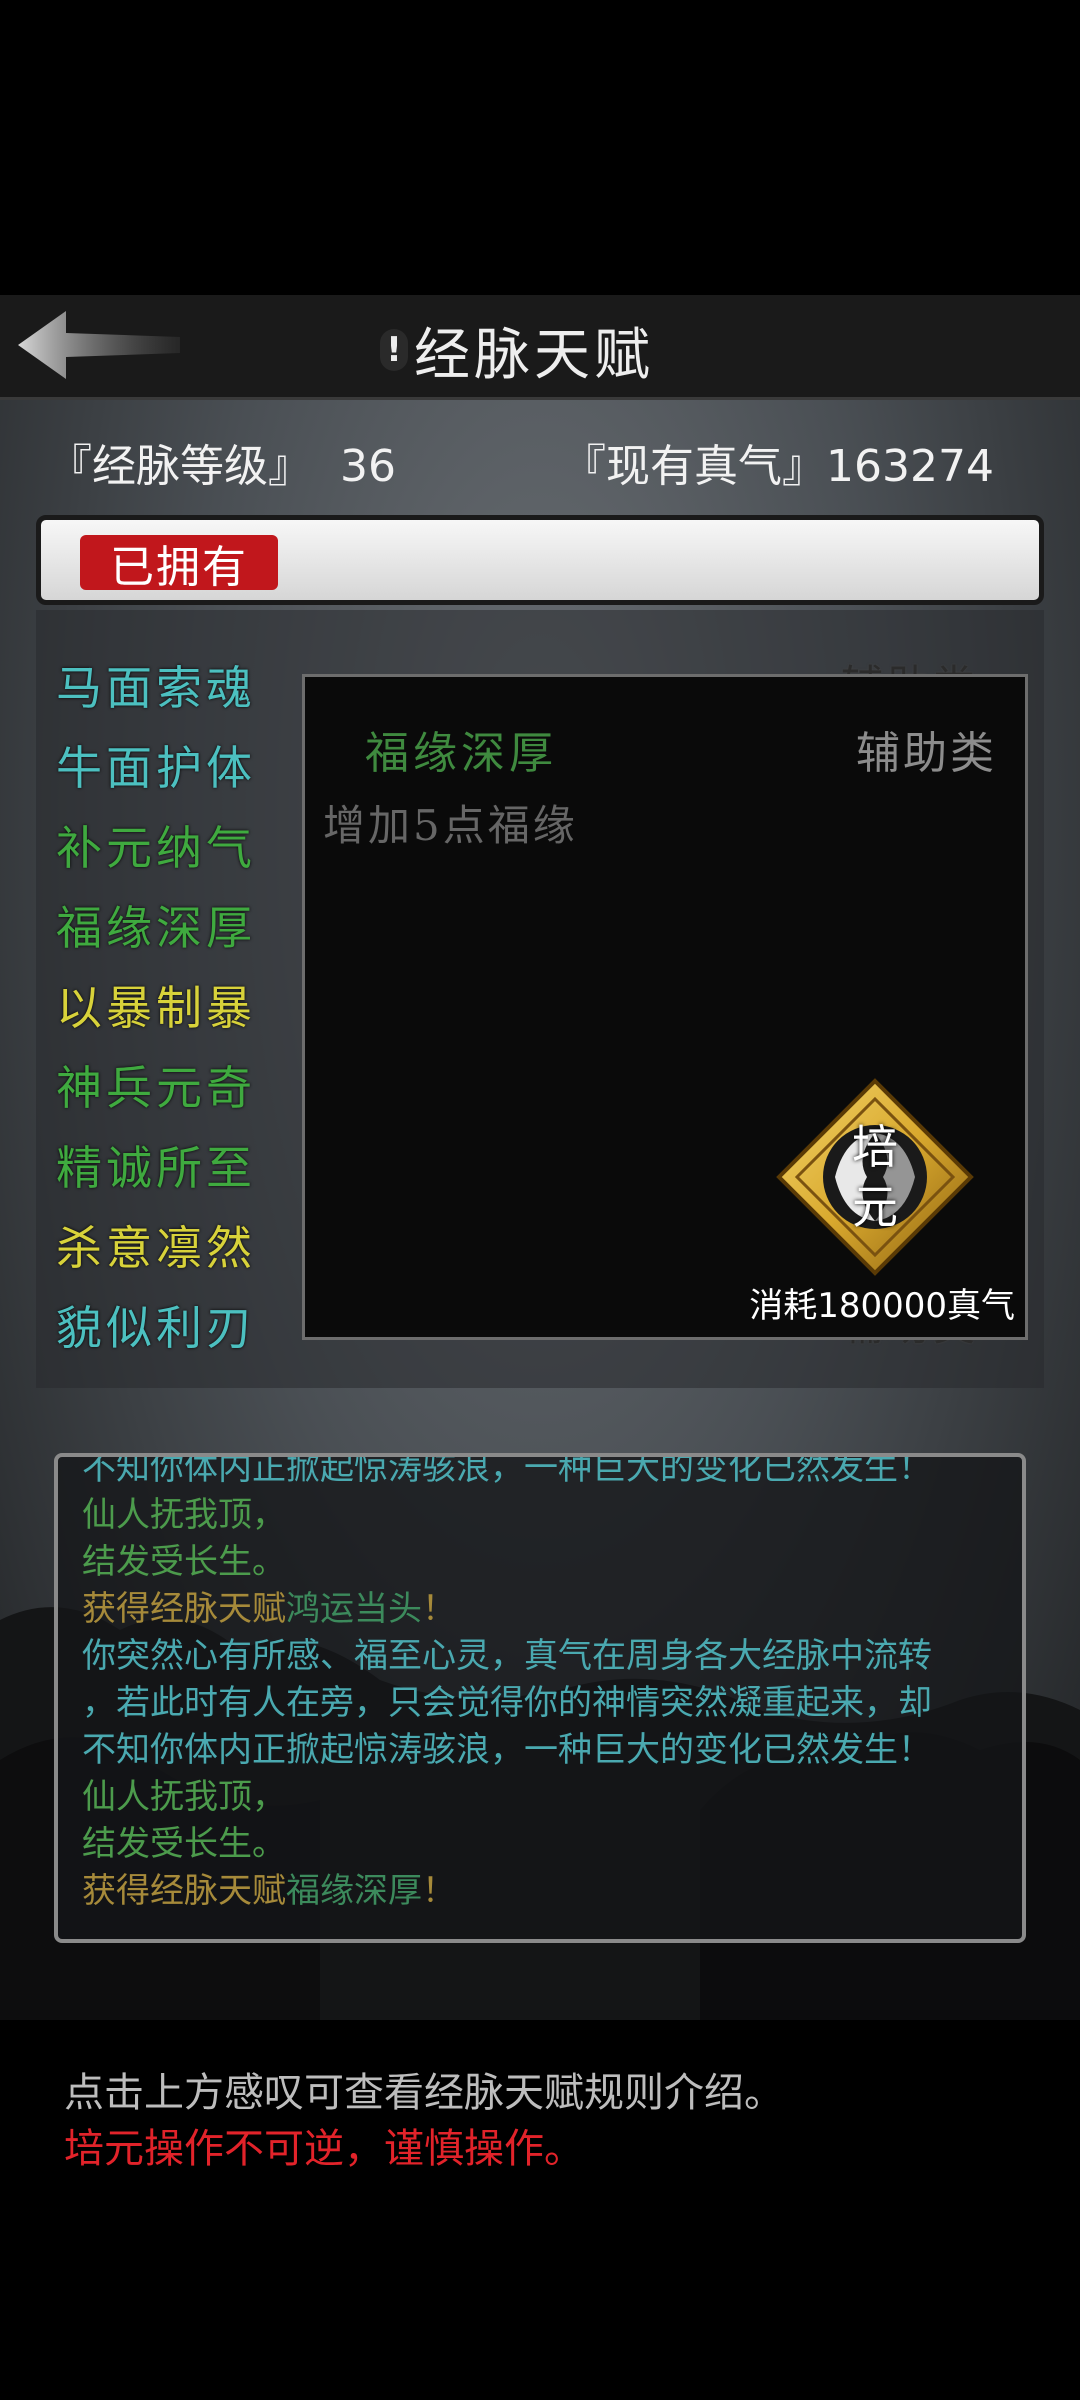 Image resolution: width=1080 pixels, height=2400 pixels. What do you see at coordinates (547, 1891) in the screenshot?
I see `log-line: 获得经脉天赋福缘深厚！` at bounding box center [547, 1891].